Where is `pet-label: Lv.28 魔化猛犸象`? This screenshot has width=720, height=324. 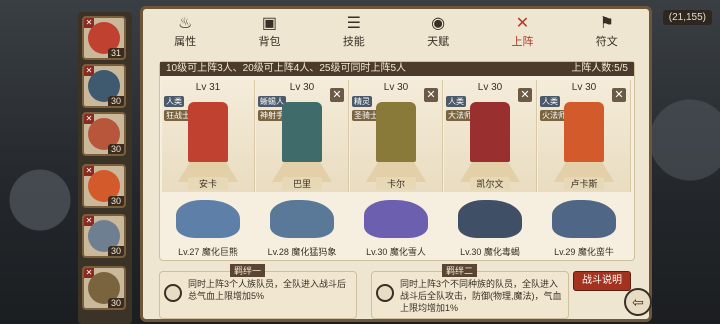 pet-label: Lv.28 魔化猛犸象 is located at coordinates (302, 252).